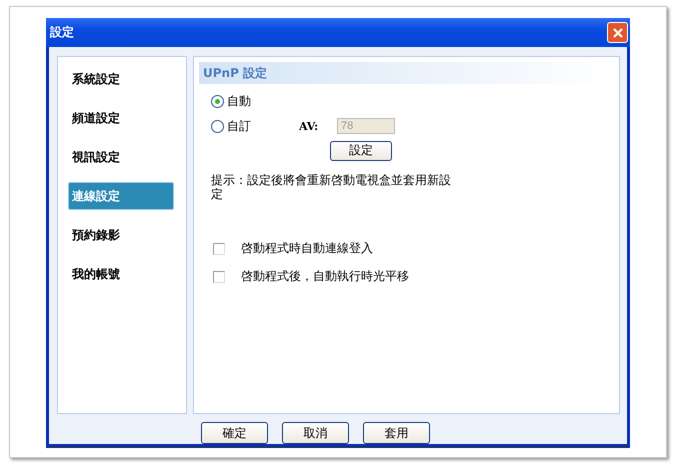 Image resolution: width=676 pixels, height=466 pixels. I want to click on sidebar-item: 系統設定, so click(121, 79).